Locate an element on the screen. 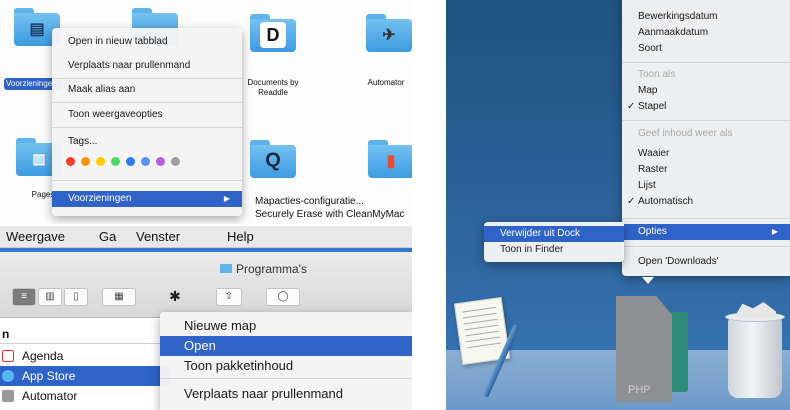  arrange-button: ▦ is located at coordinates (119, 297).